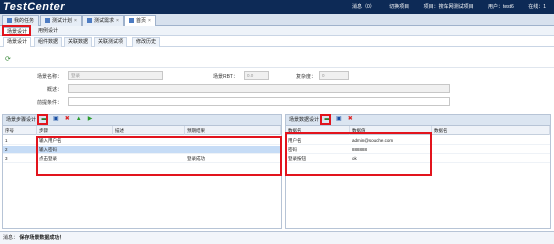  What do you see at coordinates (277, 20) in the screenshot?
I see `tab-bar: 我的任务 测试计划 × 测试需求 × 首页 ×` at bounding box center [277, 20].